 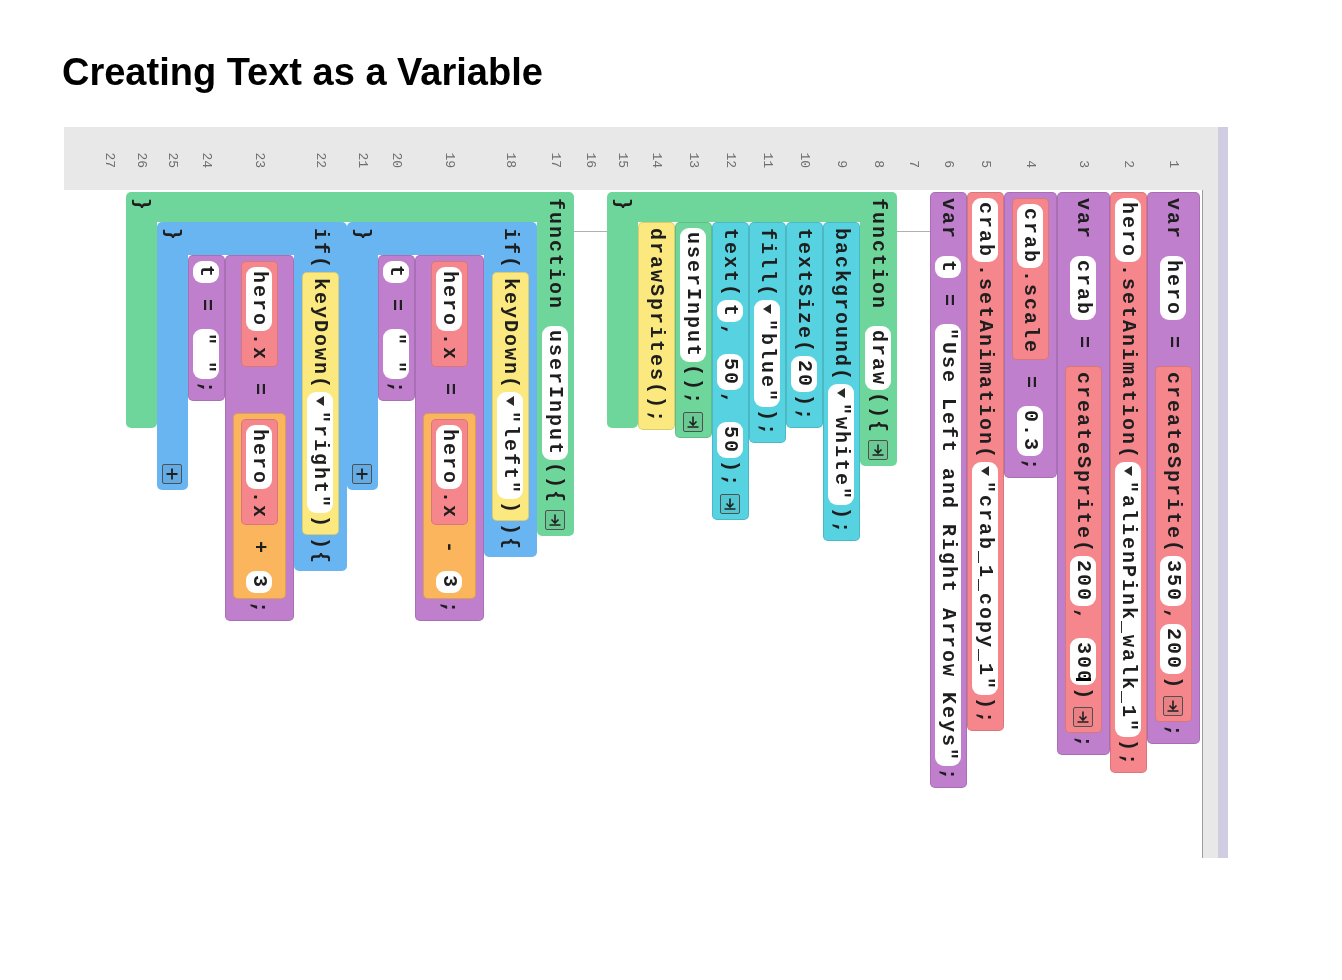 I want to click on block-header: if( keyDown( "right" ) ){, so click(x=320, y=397).